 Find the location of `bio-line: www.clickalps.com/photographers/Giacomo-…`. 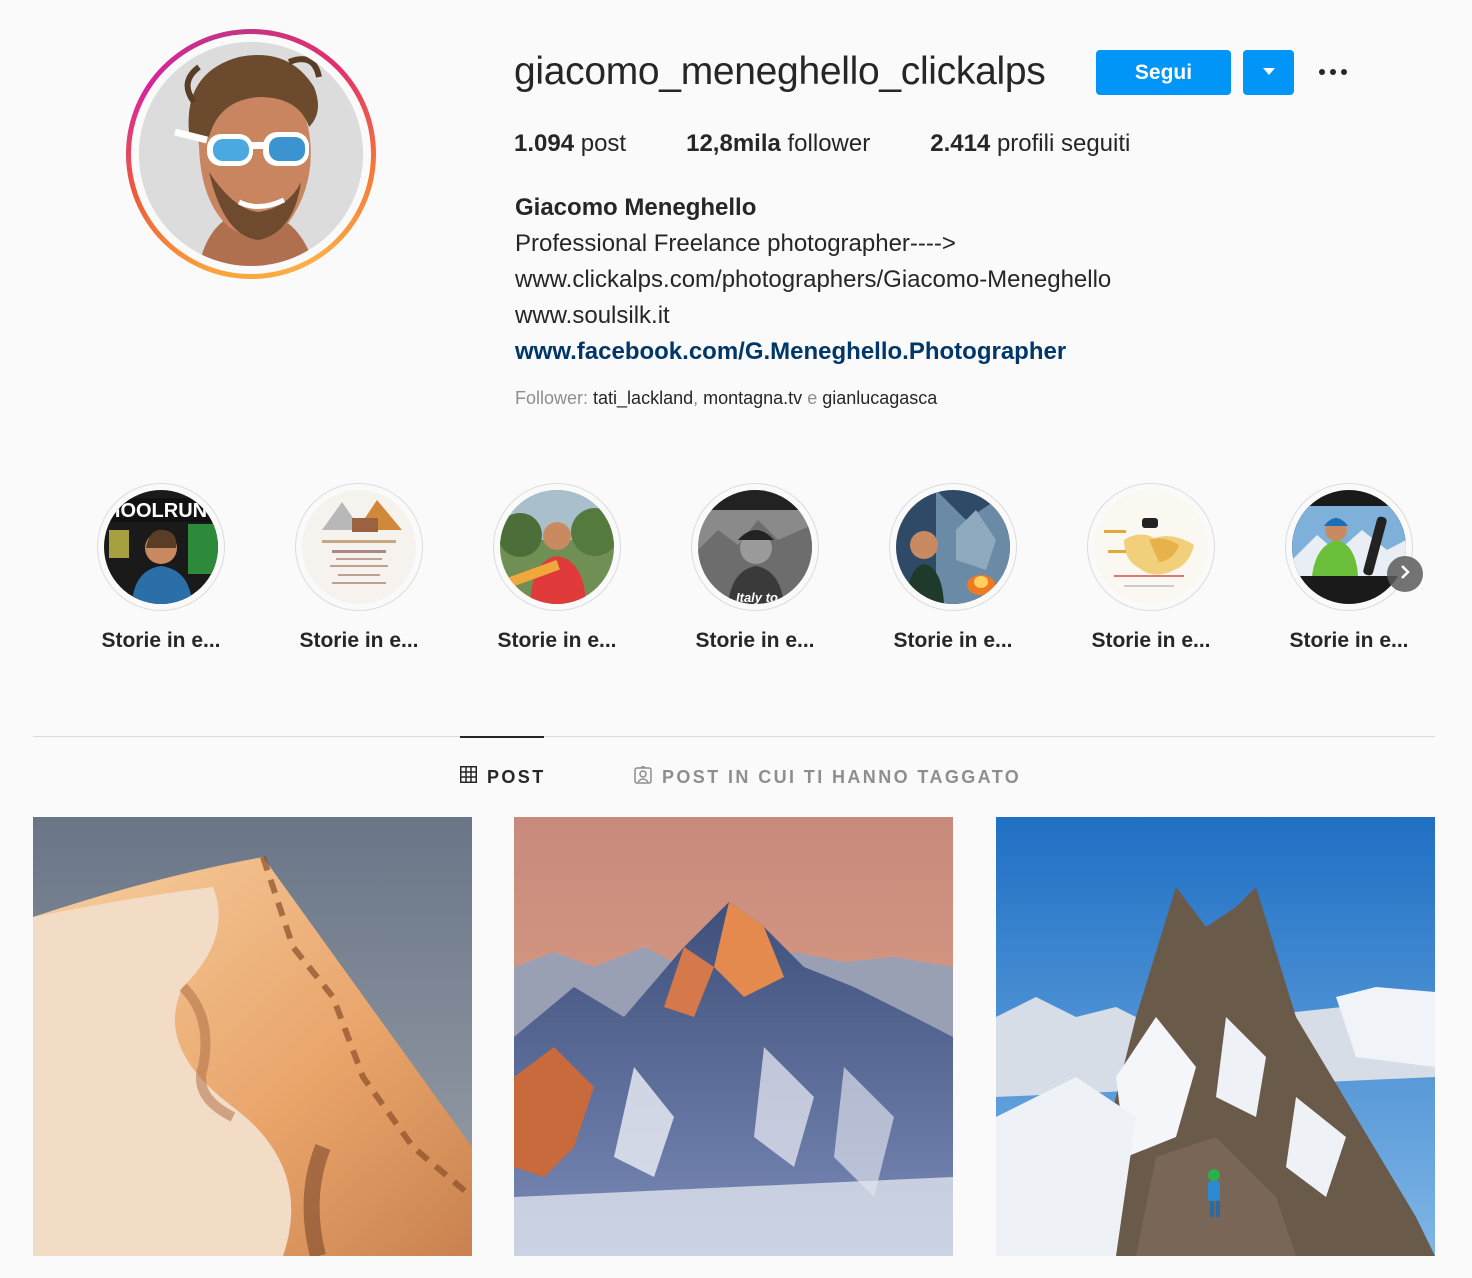

bio-line: www.clickalps.com/photographers/Giacomo-… is located at coordinates (813, 279).